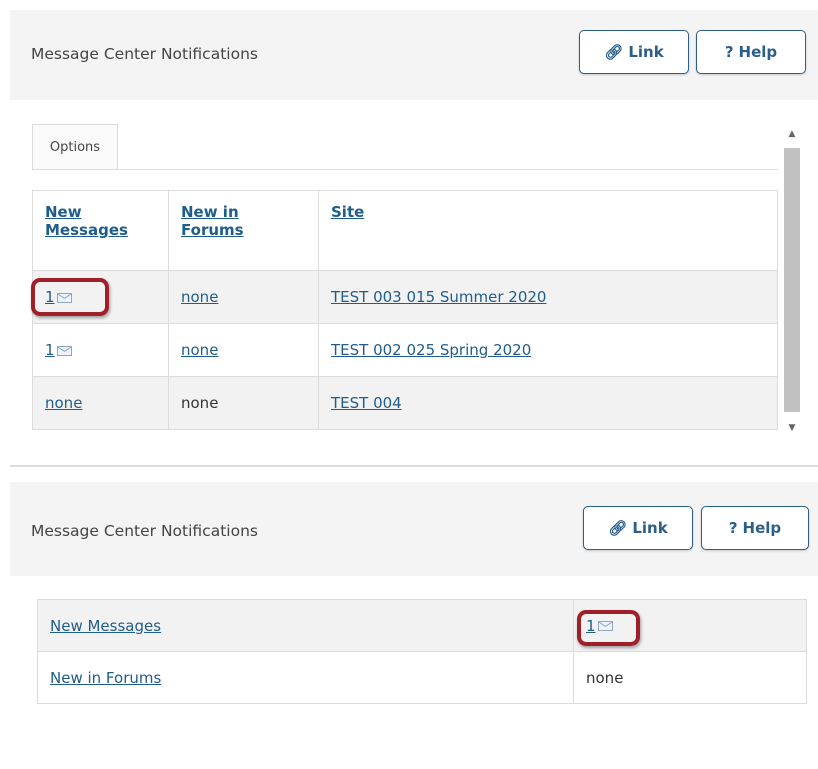 Image resolution: width=818 pixels, height=769 pixels. What do you see at coordinates (792, 134) in the screenshot?
I see `scroll-up-icon: ▲` at bounding box center [792, 134].